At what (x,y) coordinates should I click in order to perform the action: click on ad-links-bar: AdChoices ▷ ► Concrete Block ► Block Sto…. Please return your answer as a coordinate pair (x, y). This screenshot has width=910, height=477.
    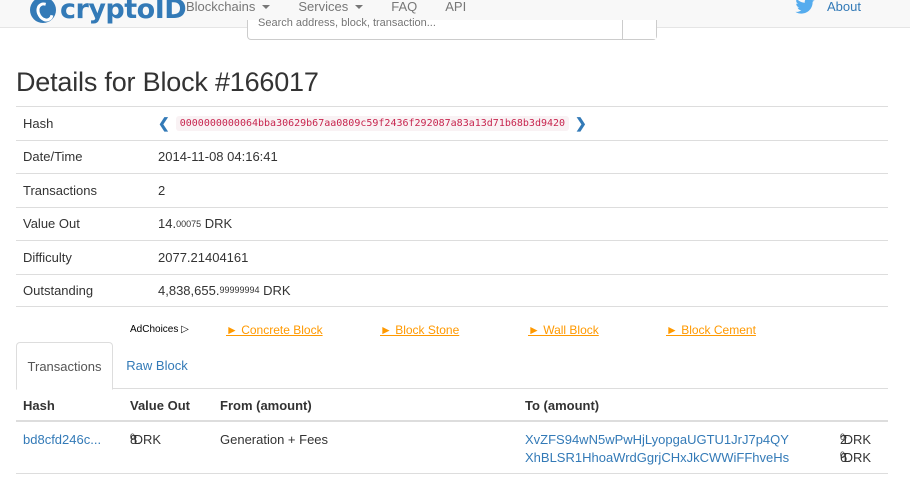
    Looking at the image, I should click on (480, 331).